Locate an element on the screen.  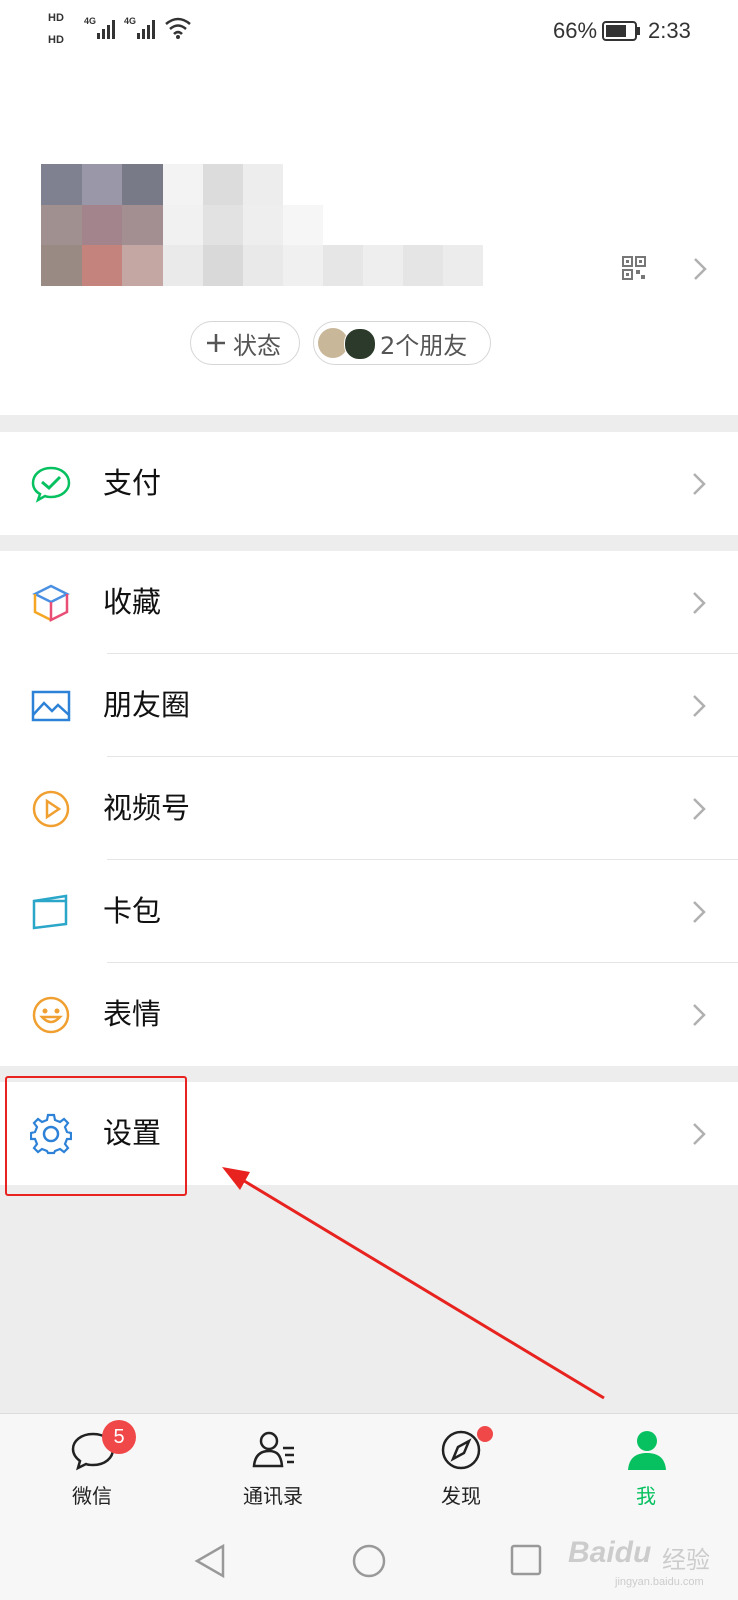
tab-label-chats: 微信 is located at coordinates (92, 1496).